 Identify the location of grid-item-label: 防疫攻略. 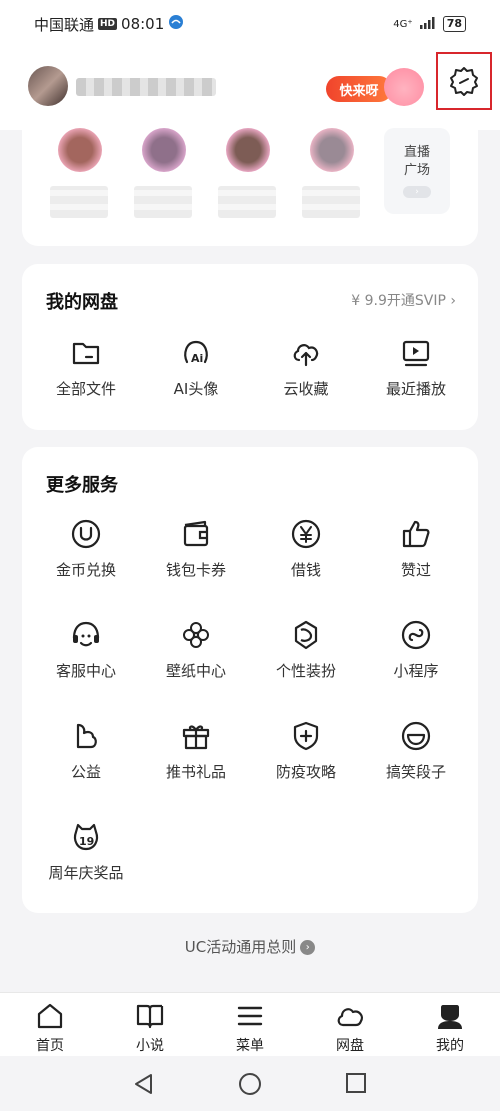
(305, 772).